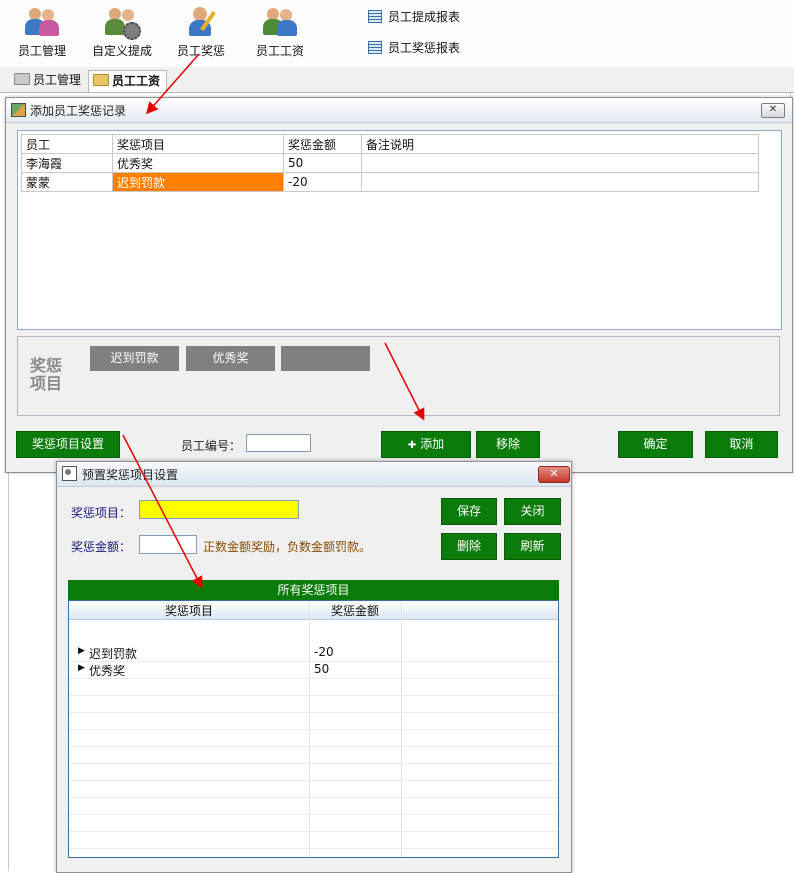 The width and height of the screenshot is (794, 873). Describe the element at coordinates (412, 445) in the screenshot. I see `plus-icon: ✚` at that location.